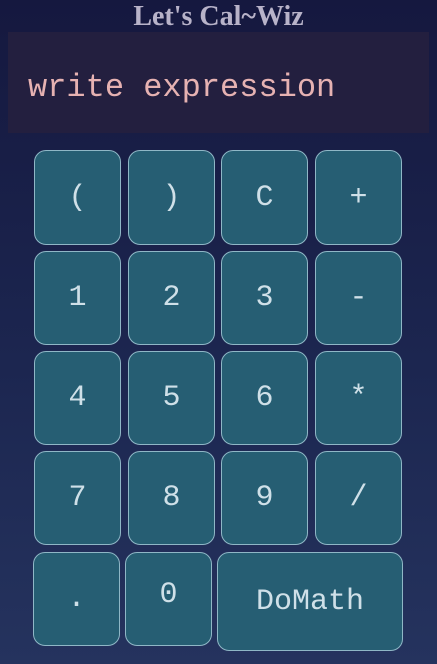 The width and height of the screenshot is (437, 664). What do you see at coordinates (358, 298) in the screenshot?
I see `minus-button: -` at bounding box center [358, 298].